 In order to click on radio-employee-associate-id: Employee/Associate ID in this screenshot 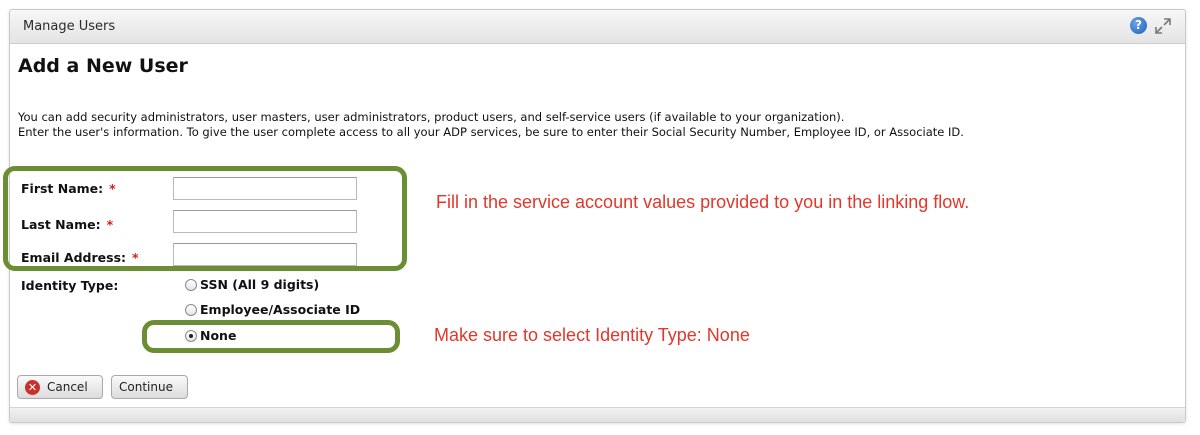, I will do `click(272, 309)`.